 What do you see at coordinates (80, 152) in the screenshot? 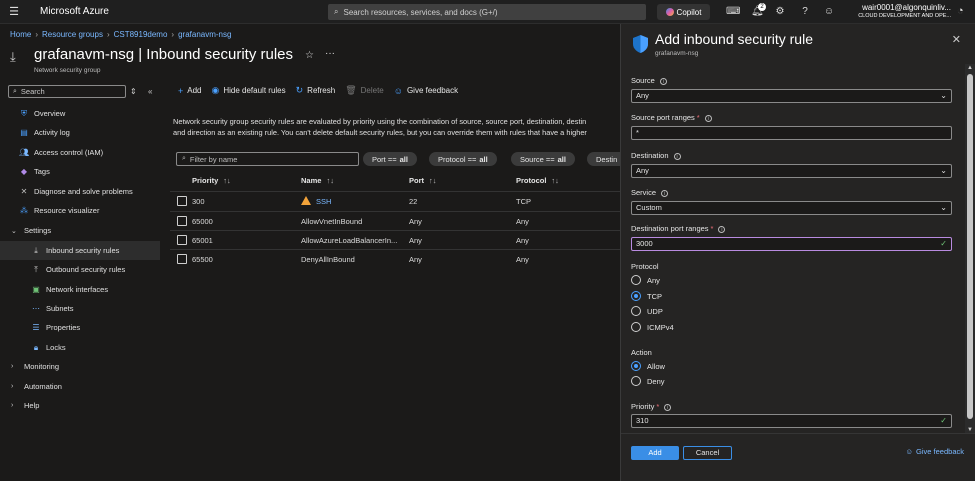
I see `sidebar-item-access-control: 👥︎ Access control (IAM)` at bounding box center [80, 152].